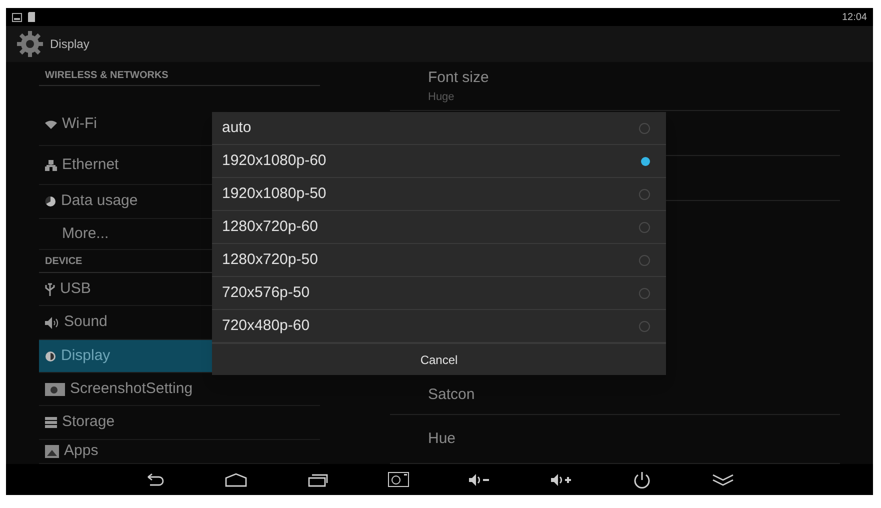 The height and width of the screenshot is (508, 881). I want to click on power-icon, so click(642, 479).